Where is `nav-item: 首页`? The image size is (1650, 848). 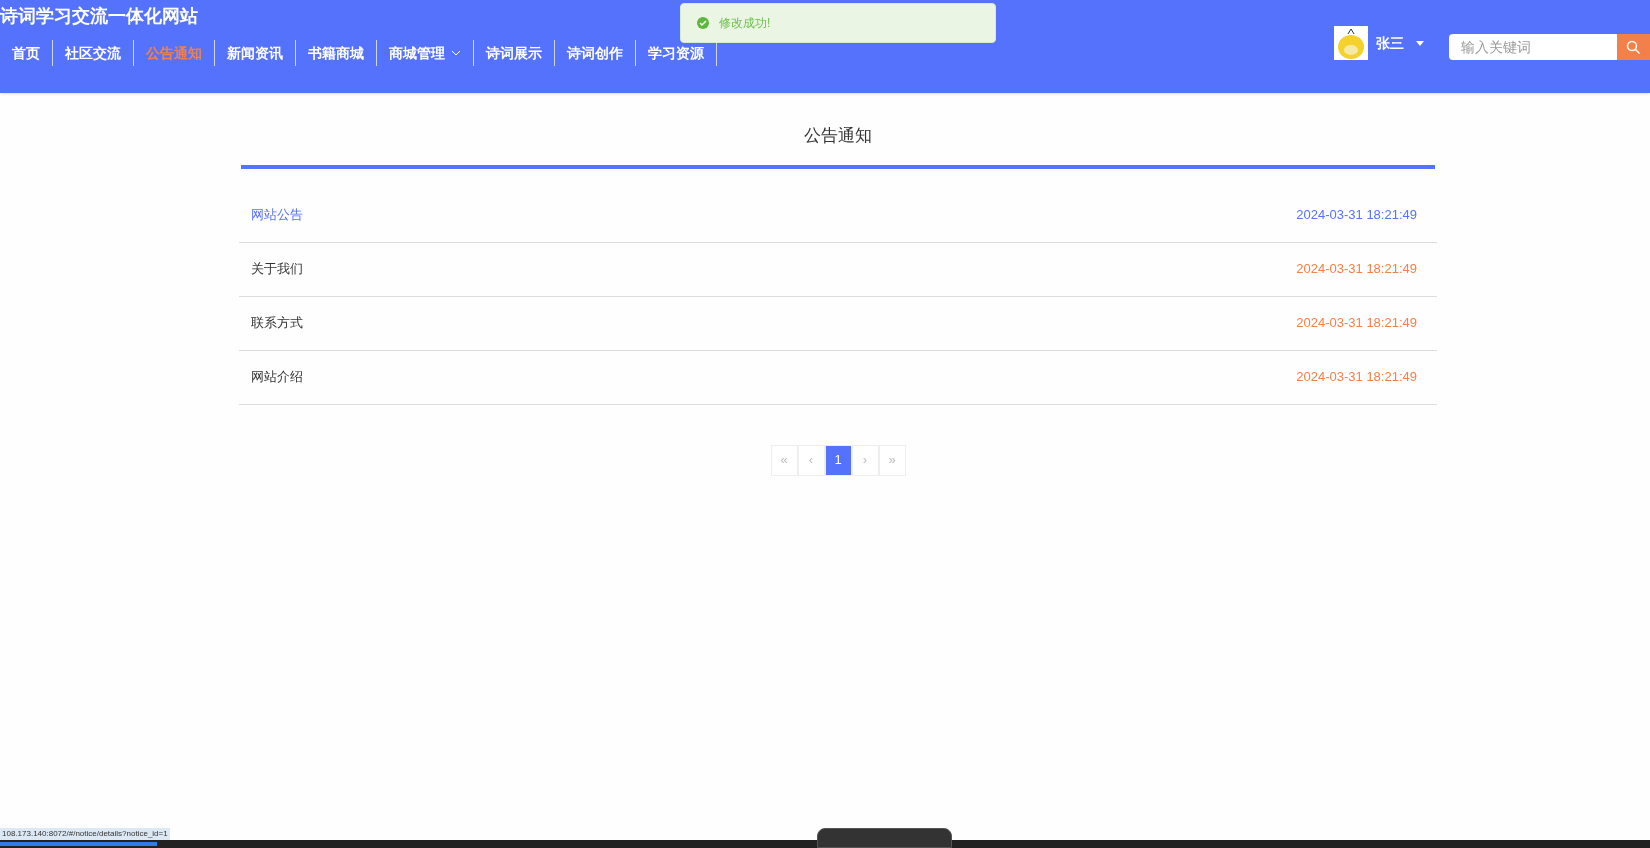 nav-item: 首页 is located at coordinates (26, 53).